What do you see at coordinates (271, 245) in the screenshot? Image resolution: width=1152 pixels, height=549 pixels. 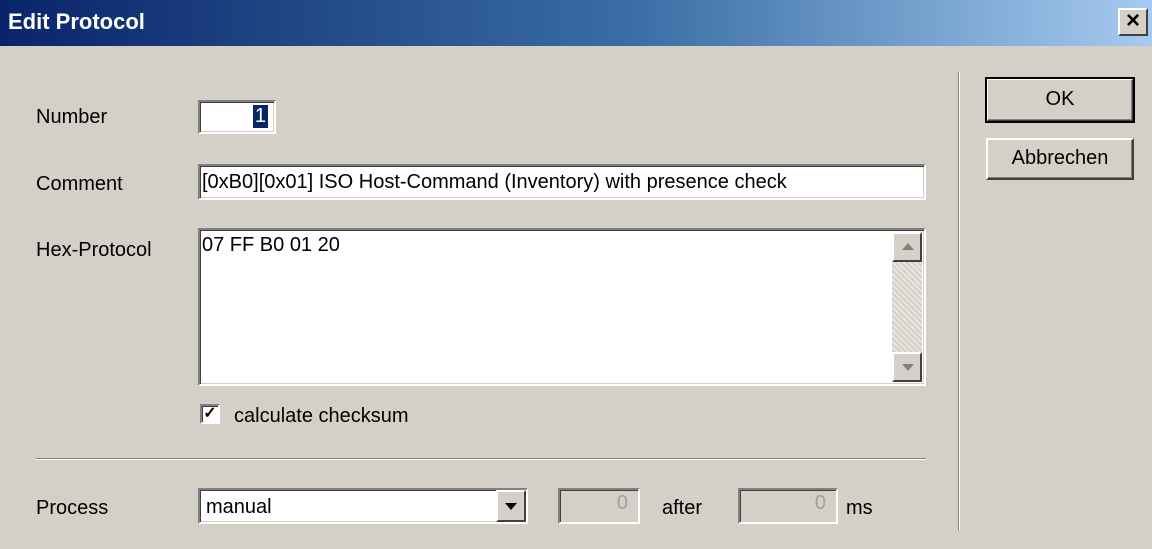 I see `hex-protocol-value: 07 FF B0 01 20` at bounding box center [271, 245].